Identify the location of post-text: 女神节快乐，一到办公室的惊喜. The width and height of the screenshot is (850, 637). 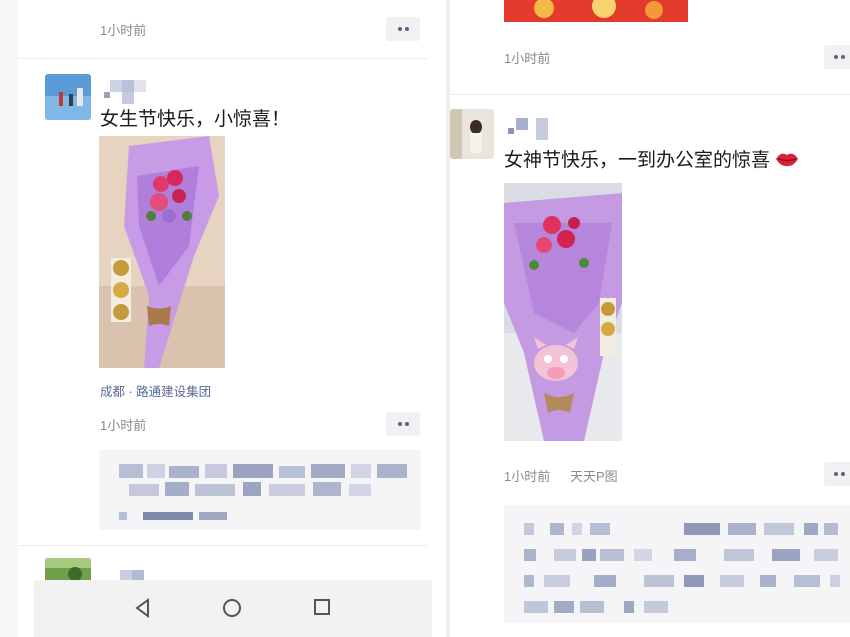
(651, 158).